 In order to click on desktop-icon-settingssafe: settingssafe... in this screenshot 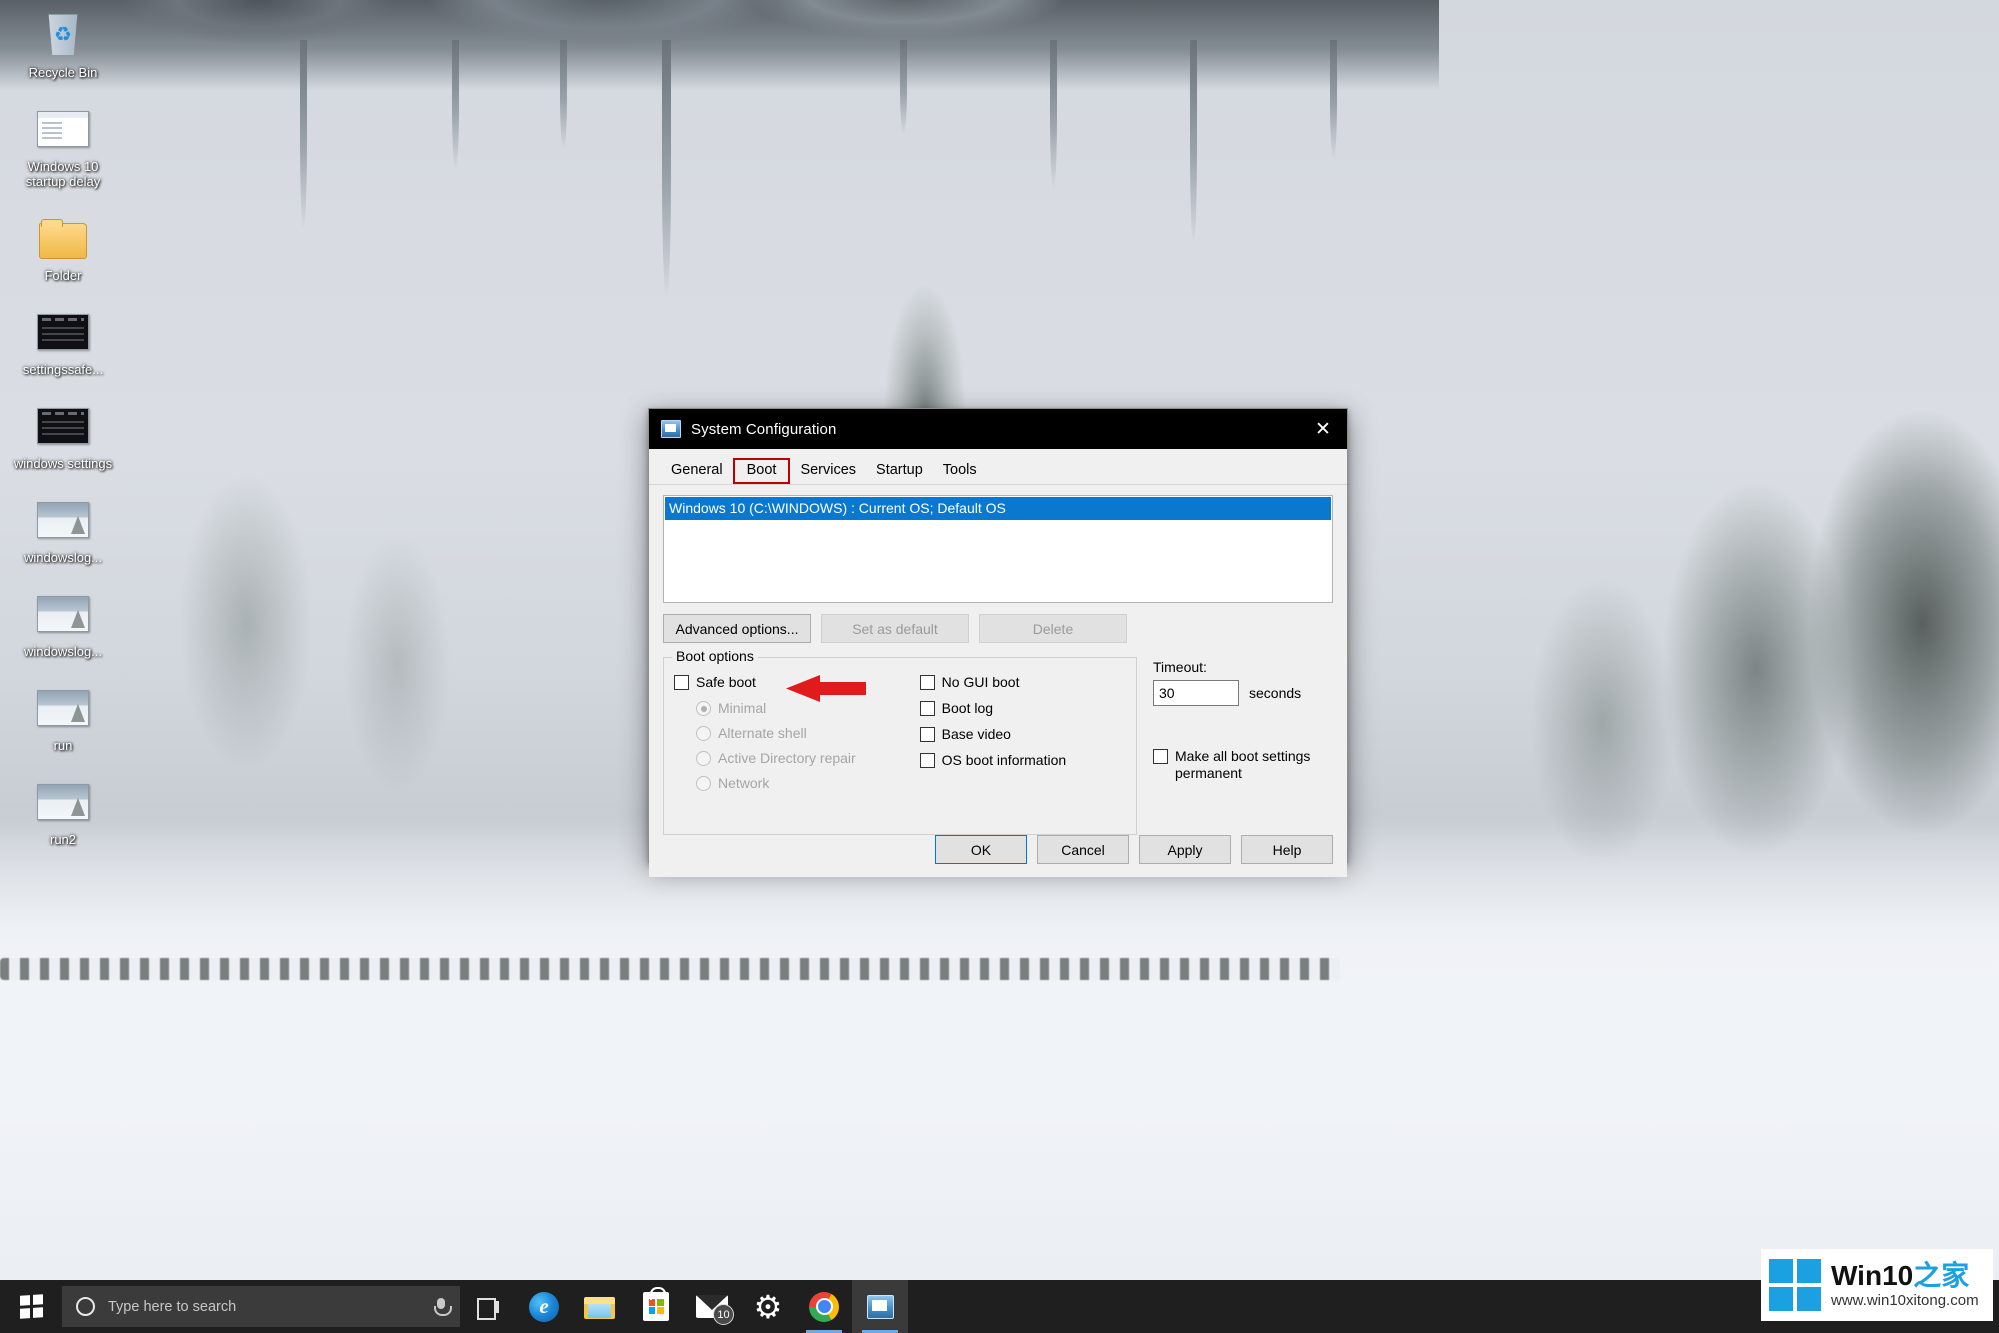, I will do `click(63, 342)`.